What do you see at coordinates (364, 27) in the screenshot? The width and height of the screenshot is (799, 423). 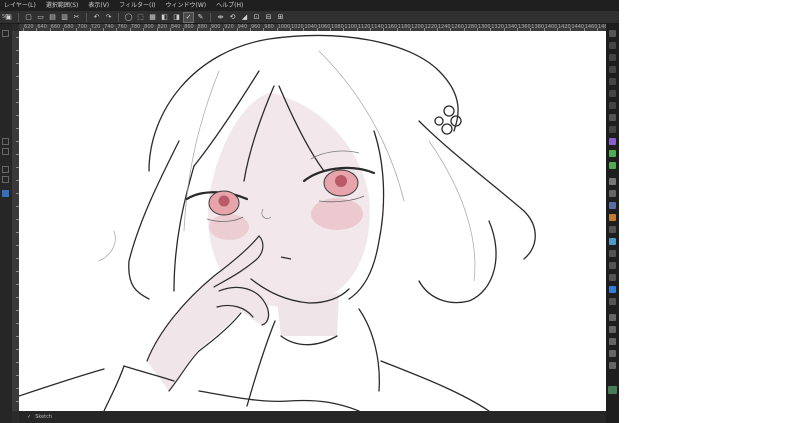 I see `ruler-tick-label: 1120` at bounding box center [364, 27].